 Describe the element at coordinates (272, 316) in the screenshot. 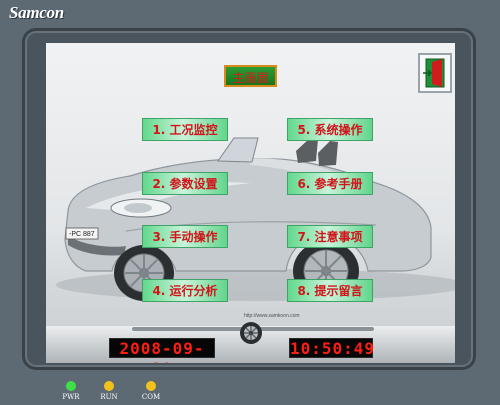

I see `website-url: http://www.samkoon.com` at that location.